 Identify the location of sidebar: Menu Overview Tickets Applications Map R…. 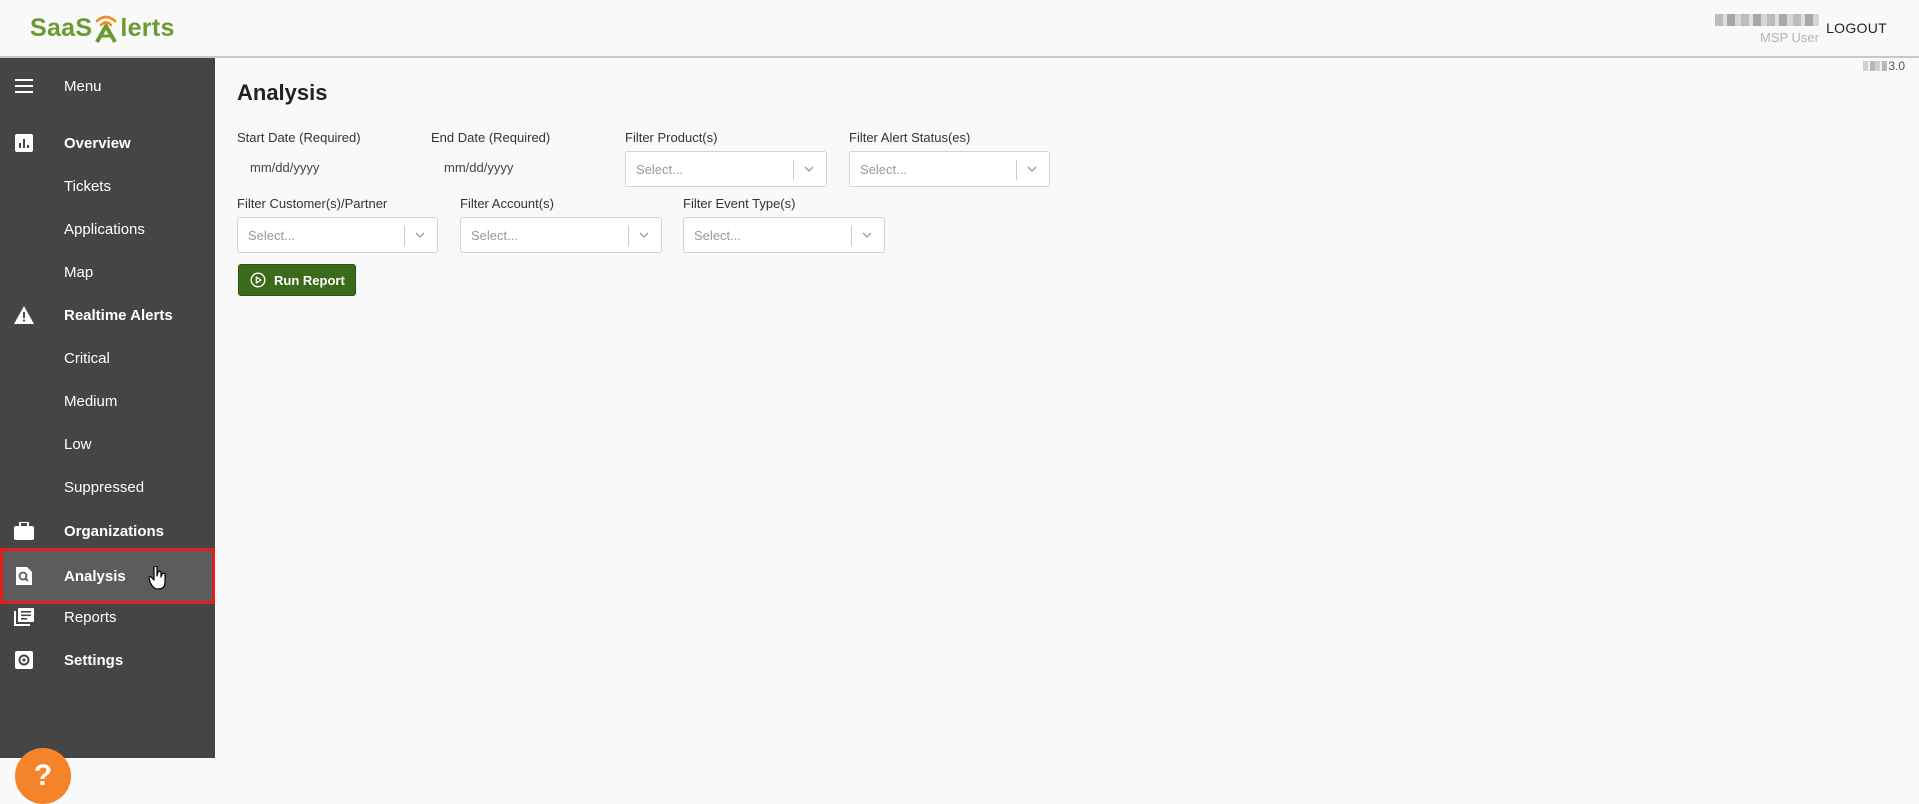
(107, 408).